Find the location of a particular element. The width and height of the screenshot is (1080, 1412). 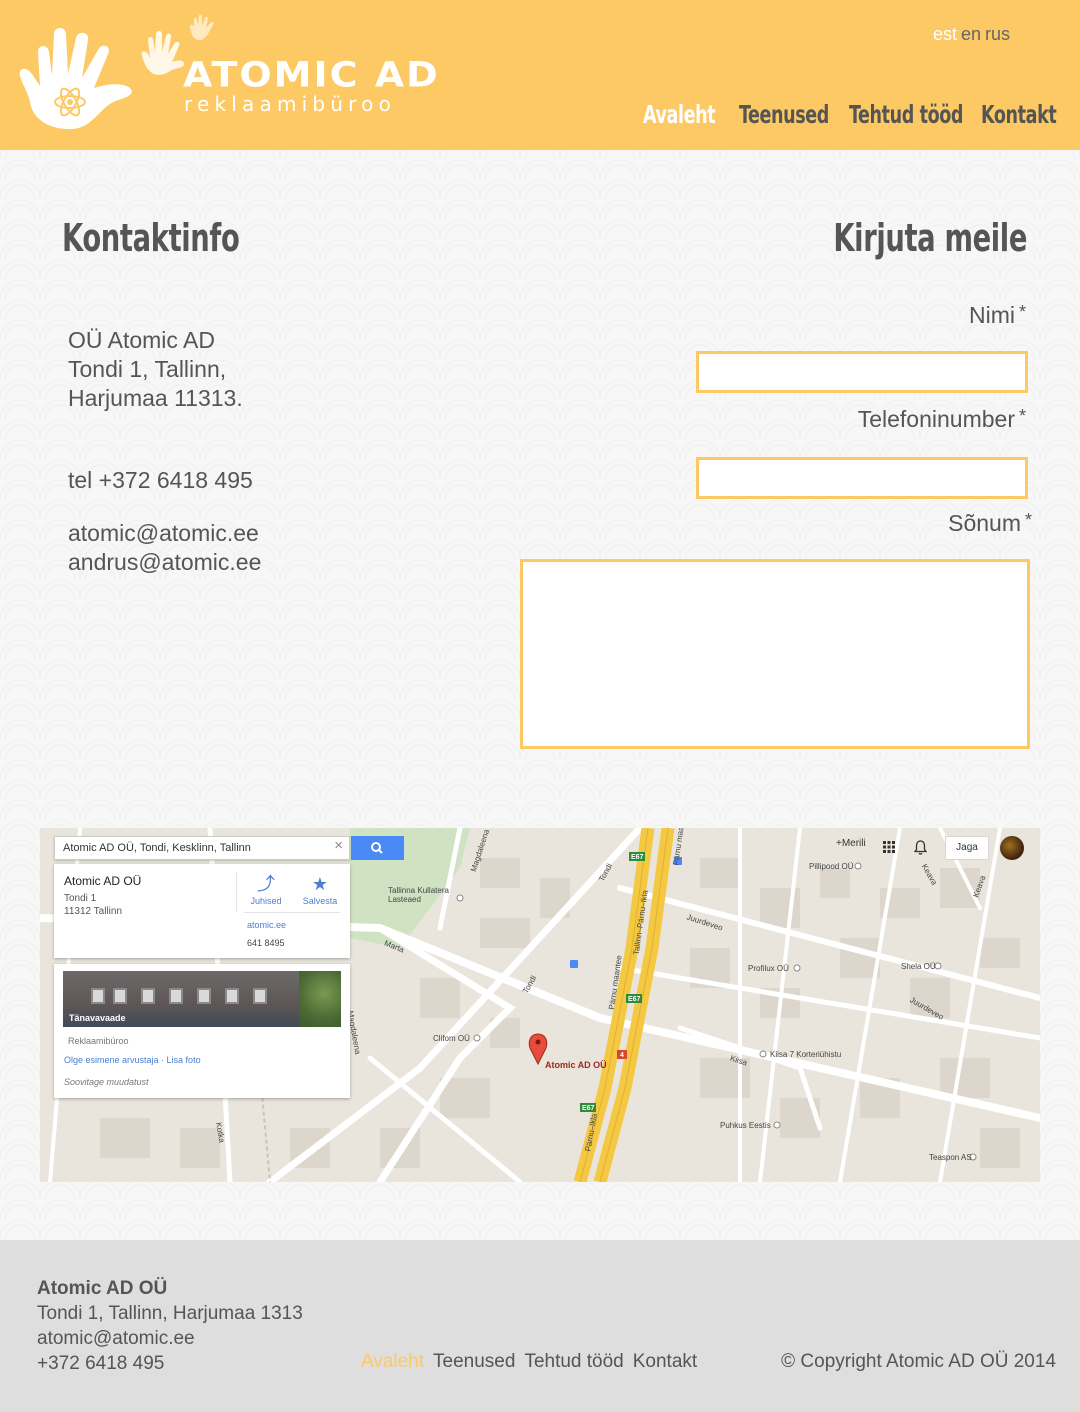

name-label-text: Nimi is located at coordinates (991, 315).